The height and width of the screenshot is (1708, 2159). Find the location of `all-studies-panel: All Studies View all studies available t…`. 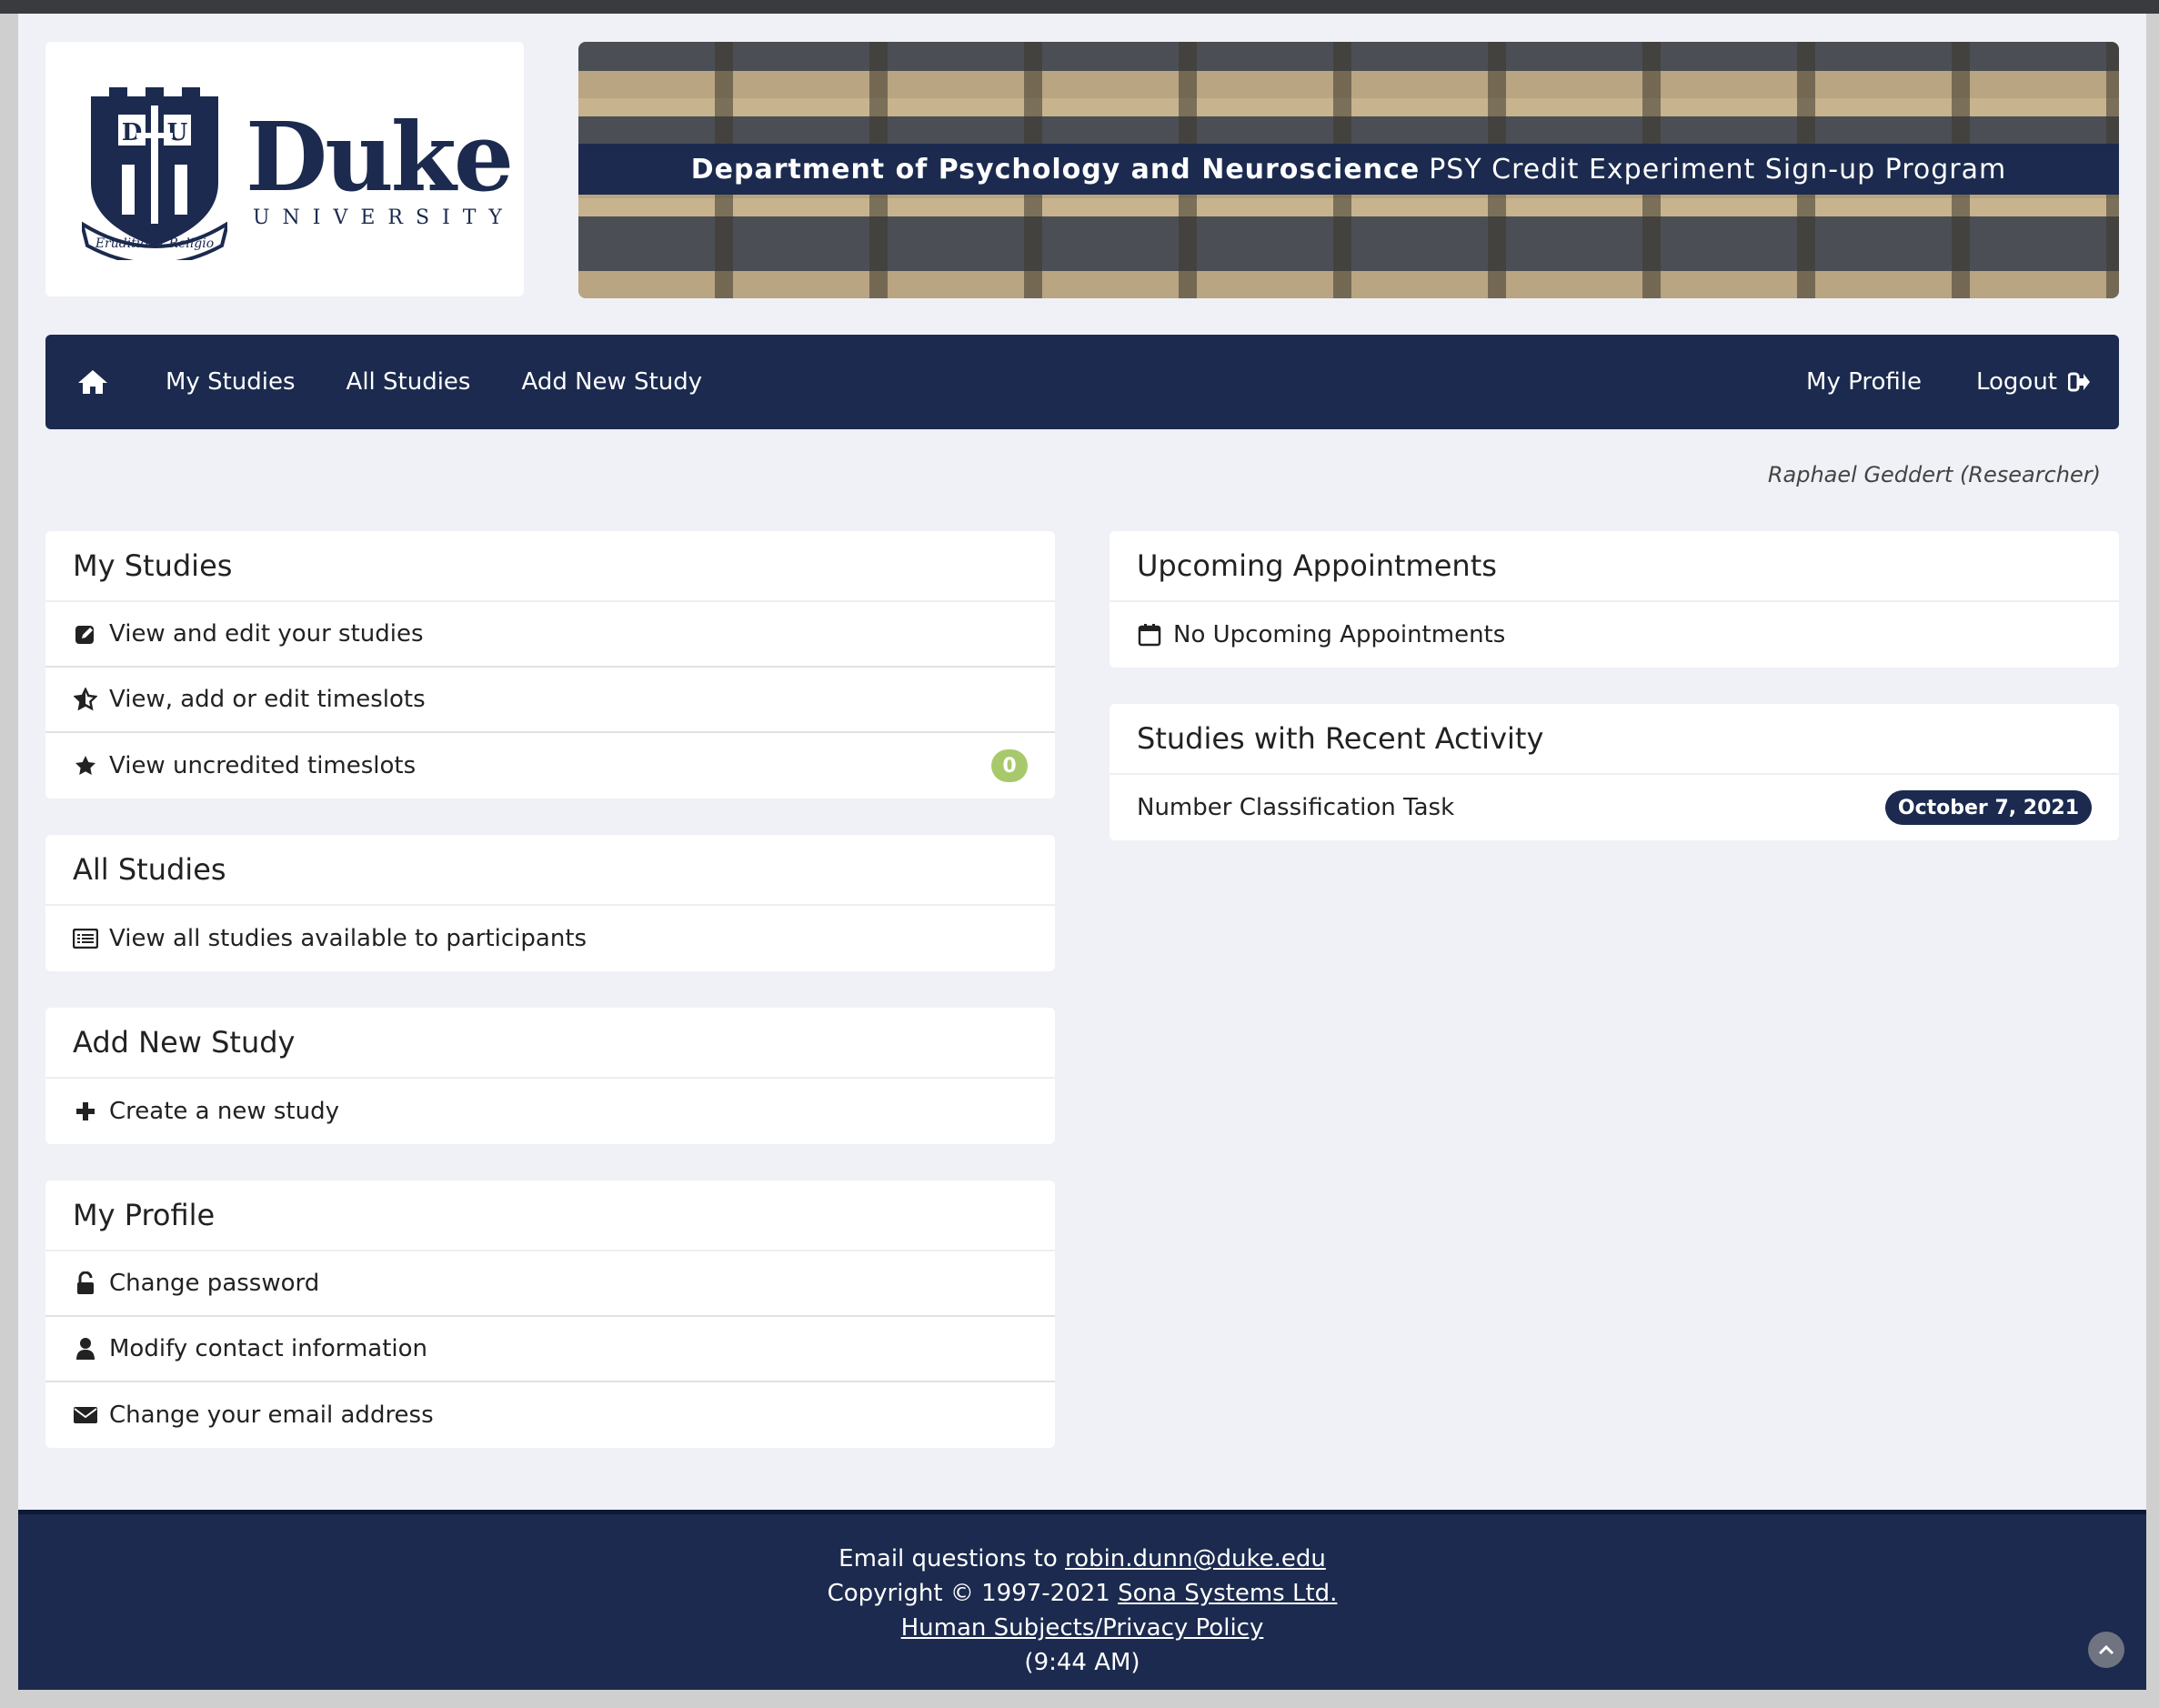

all-studies-panel: All Studies View all studies available t… is located at coordinates (550, 903).